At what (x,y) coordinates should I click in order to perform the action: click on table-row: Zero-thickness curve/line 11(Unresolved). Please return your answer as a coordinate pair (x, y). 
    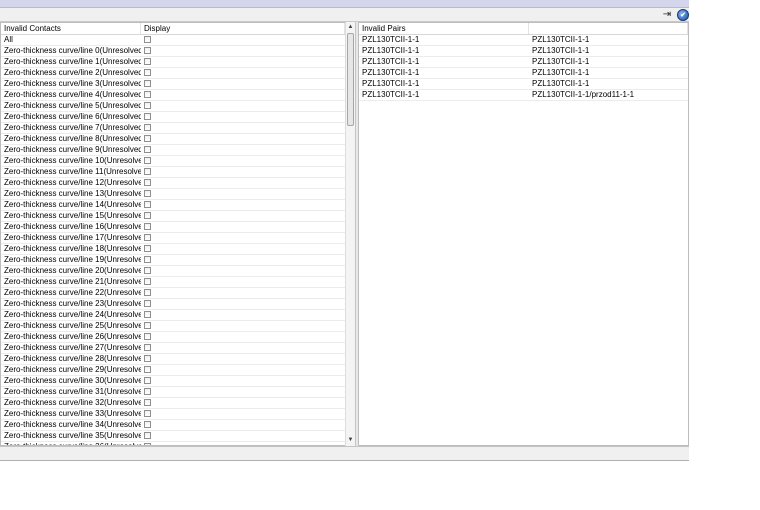
    Looking at the image, I should click on (173, 172).